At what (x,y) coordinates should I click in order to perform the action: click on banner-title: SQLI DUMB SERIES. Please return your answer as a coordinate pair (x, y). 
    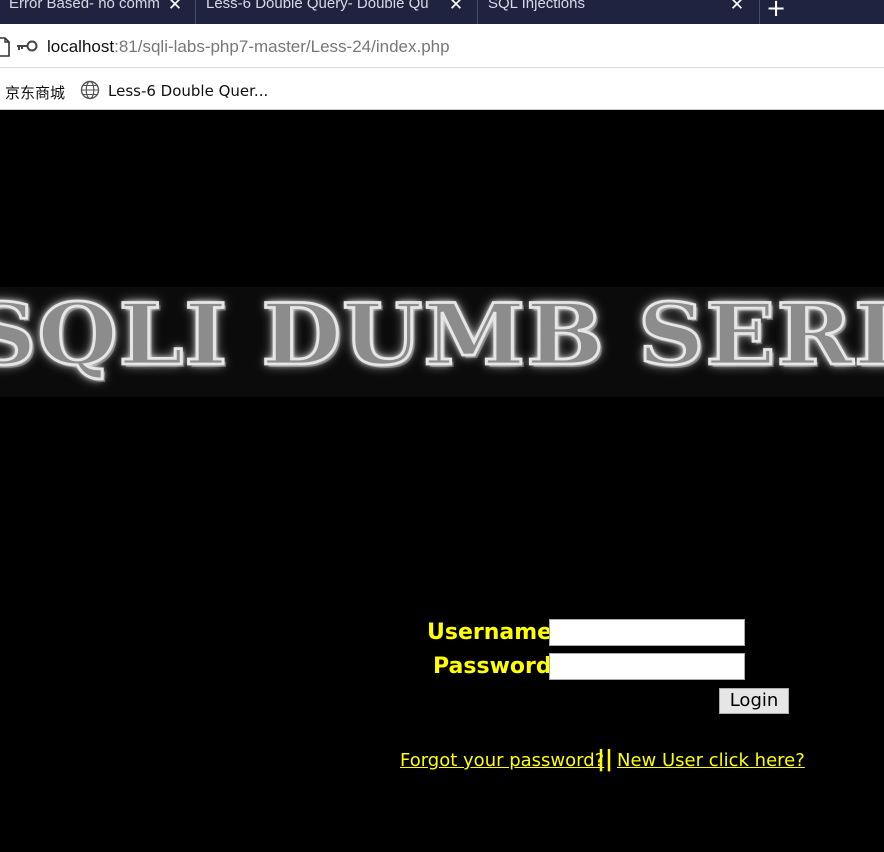
    Looking at the image, I should click on (442, 336).